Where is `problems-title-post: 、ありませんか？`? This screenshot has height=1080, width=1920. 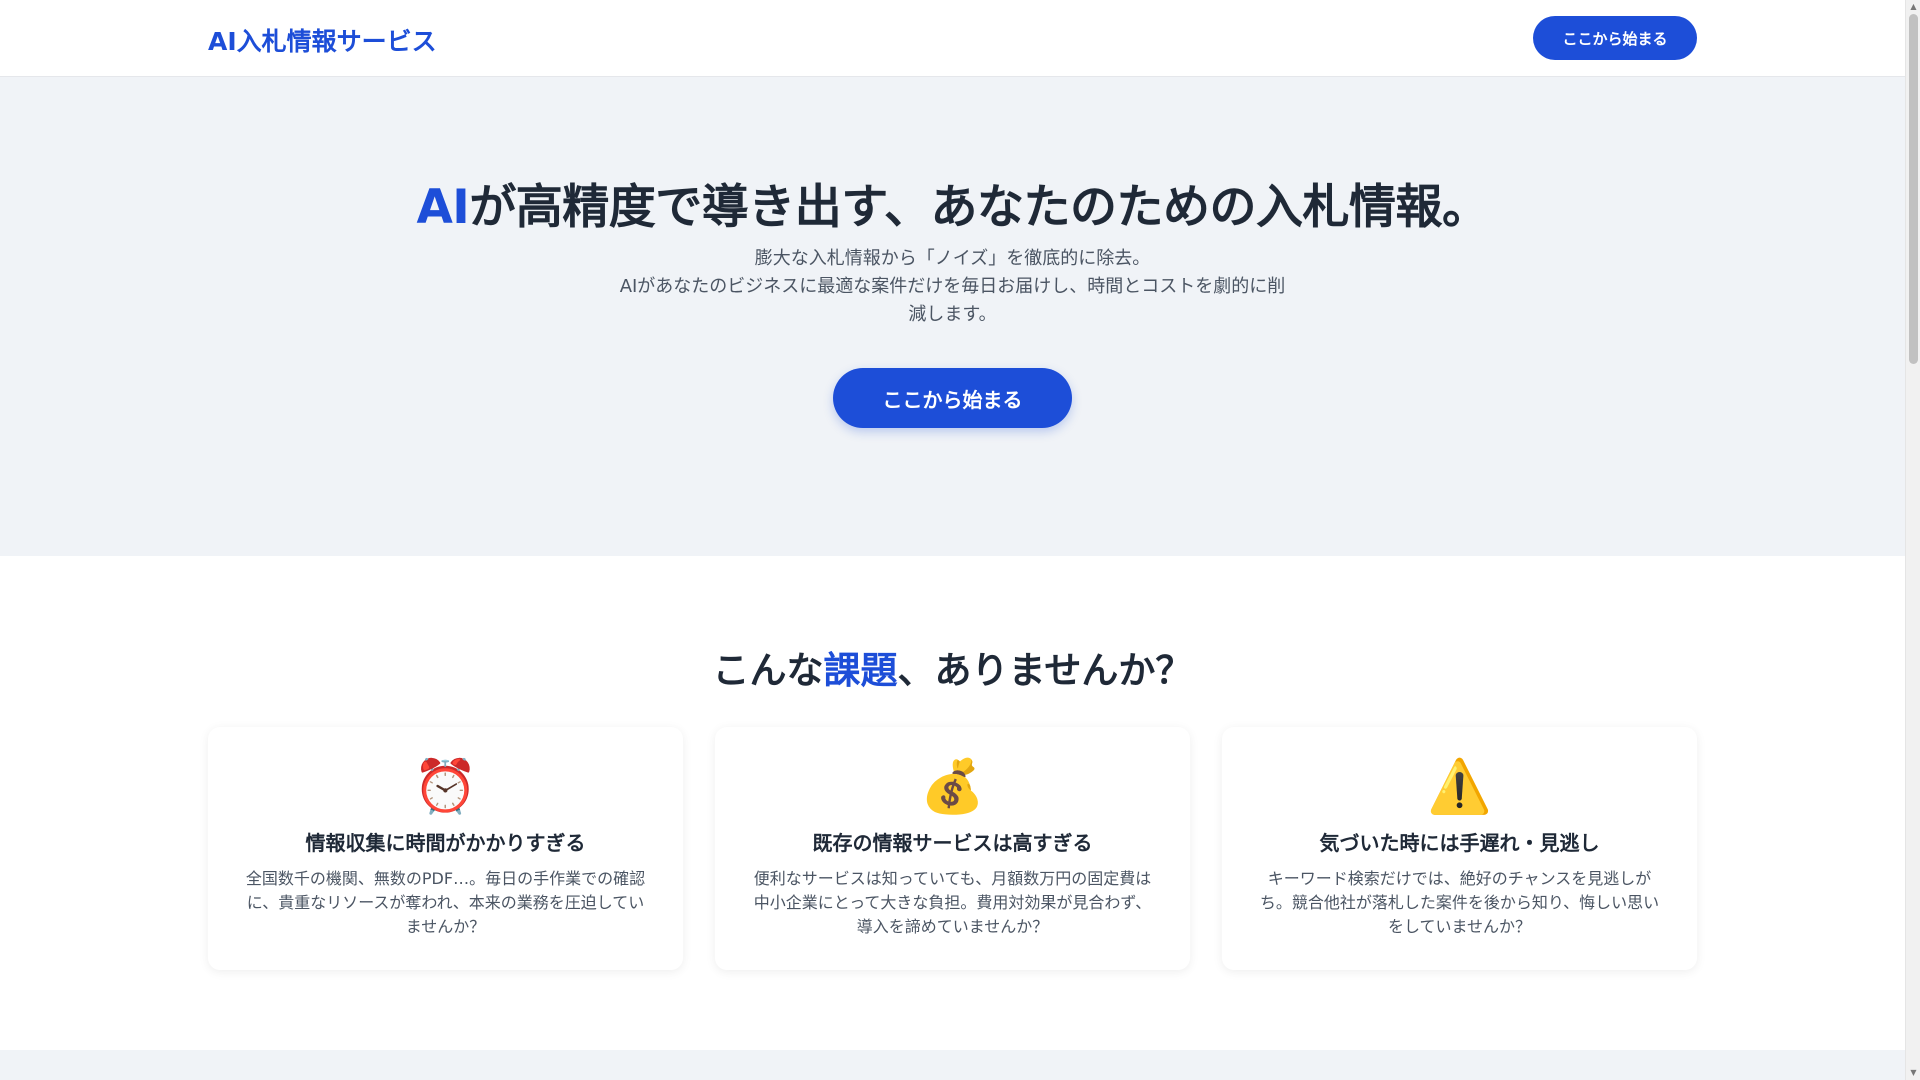
problems-title-post: 、ありませんか？ is located at coordinates (1045, 670).